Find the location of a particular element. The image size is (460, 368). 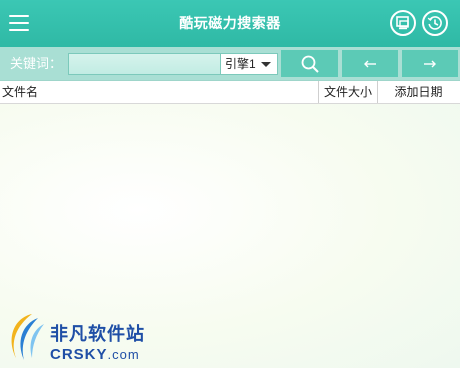

window-restore-icon is located at coordinates (403, 23).